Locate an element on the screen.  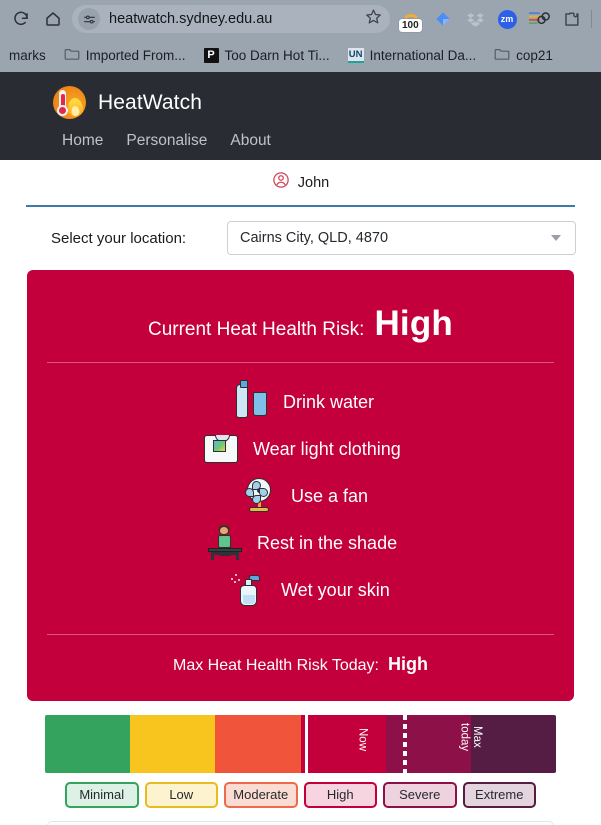
electric-fan-icon is located at coordinates (259, 496).